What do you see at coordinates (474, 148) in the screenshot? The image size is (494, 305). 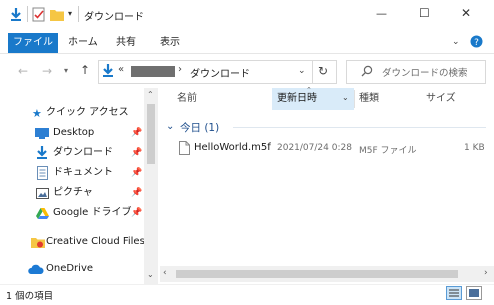 I see `file-size: 1 KB` at bounding box center [474, 148].